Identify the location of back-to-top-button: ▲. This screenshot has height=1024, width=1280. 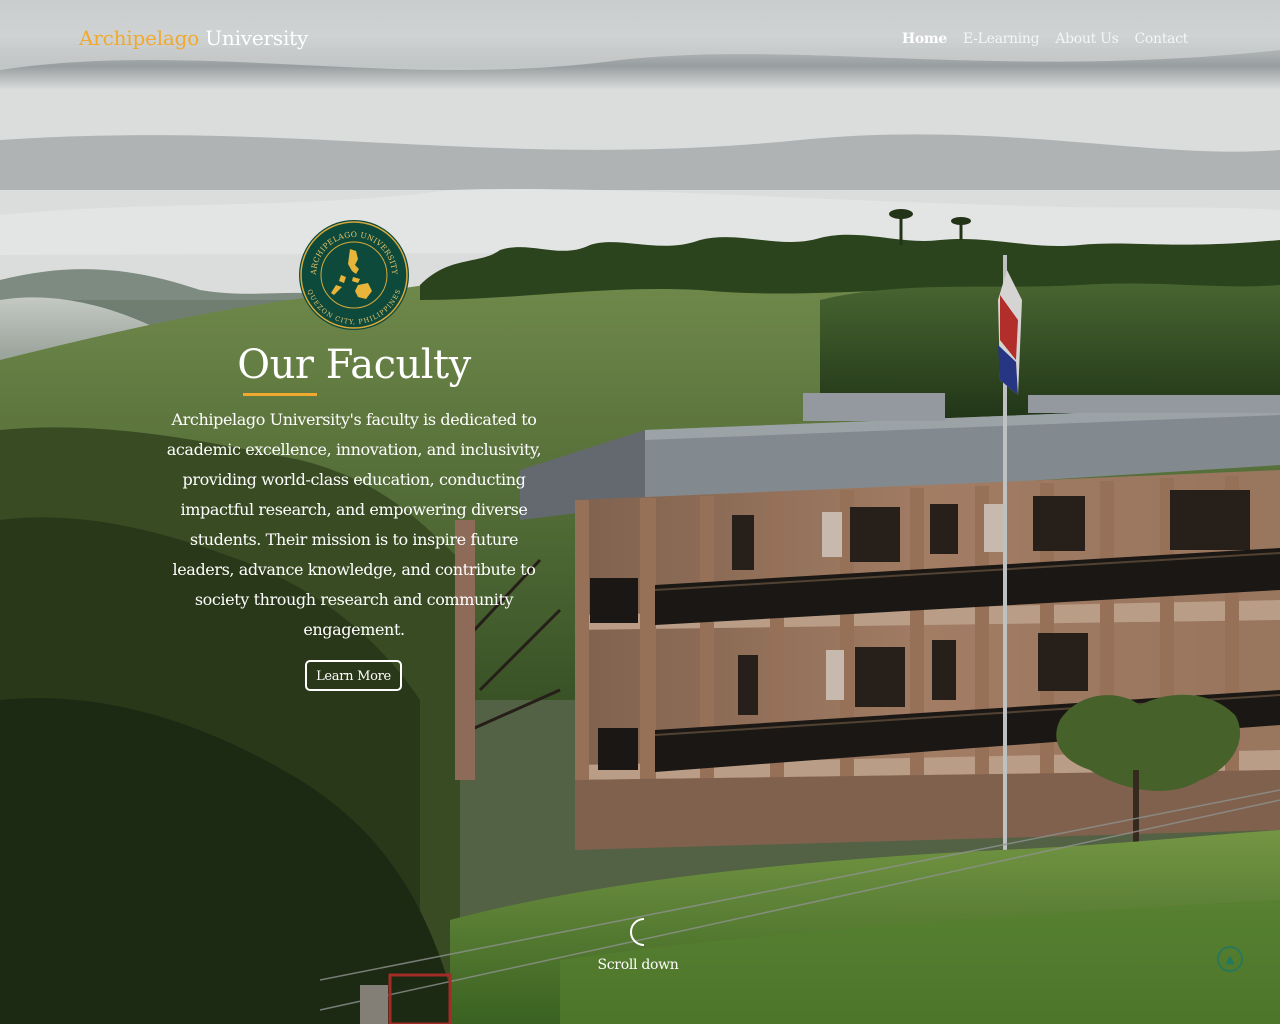
(1230, 959).